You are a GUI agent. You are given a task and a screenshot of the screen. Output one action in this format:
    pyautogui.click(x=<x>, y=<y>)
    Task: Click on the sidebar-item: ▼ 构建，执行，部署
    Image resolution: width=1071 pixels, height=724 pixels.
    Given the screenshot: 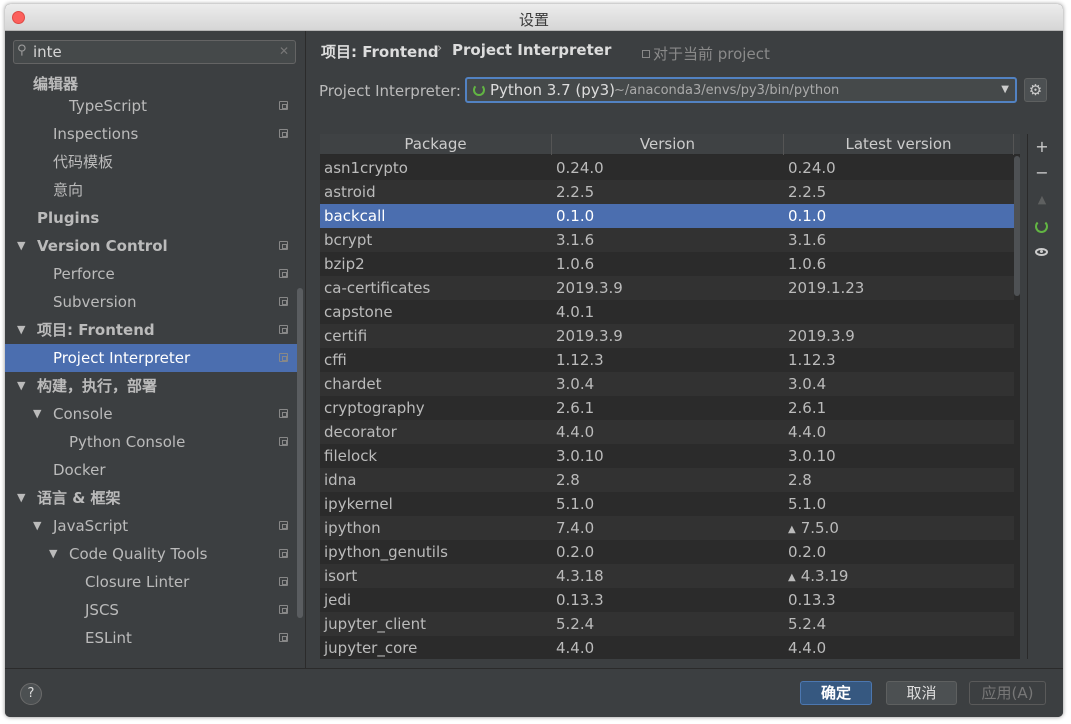 What is the action you would take?
    pyautogui.click(x=151, y=386)
    